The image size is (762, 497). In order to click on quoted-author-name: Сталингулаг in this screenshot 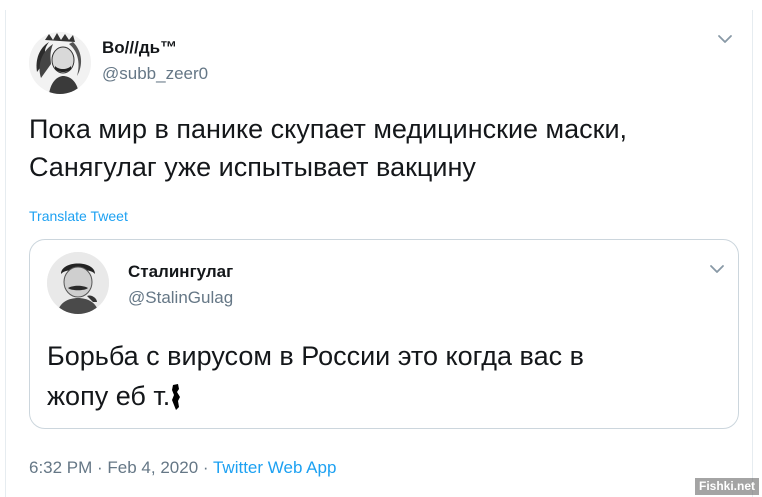, I will do `click(180, 272)`.